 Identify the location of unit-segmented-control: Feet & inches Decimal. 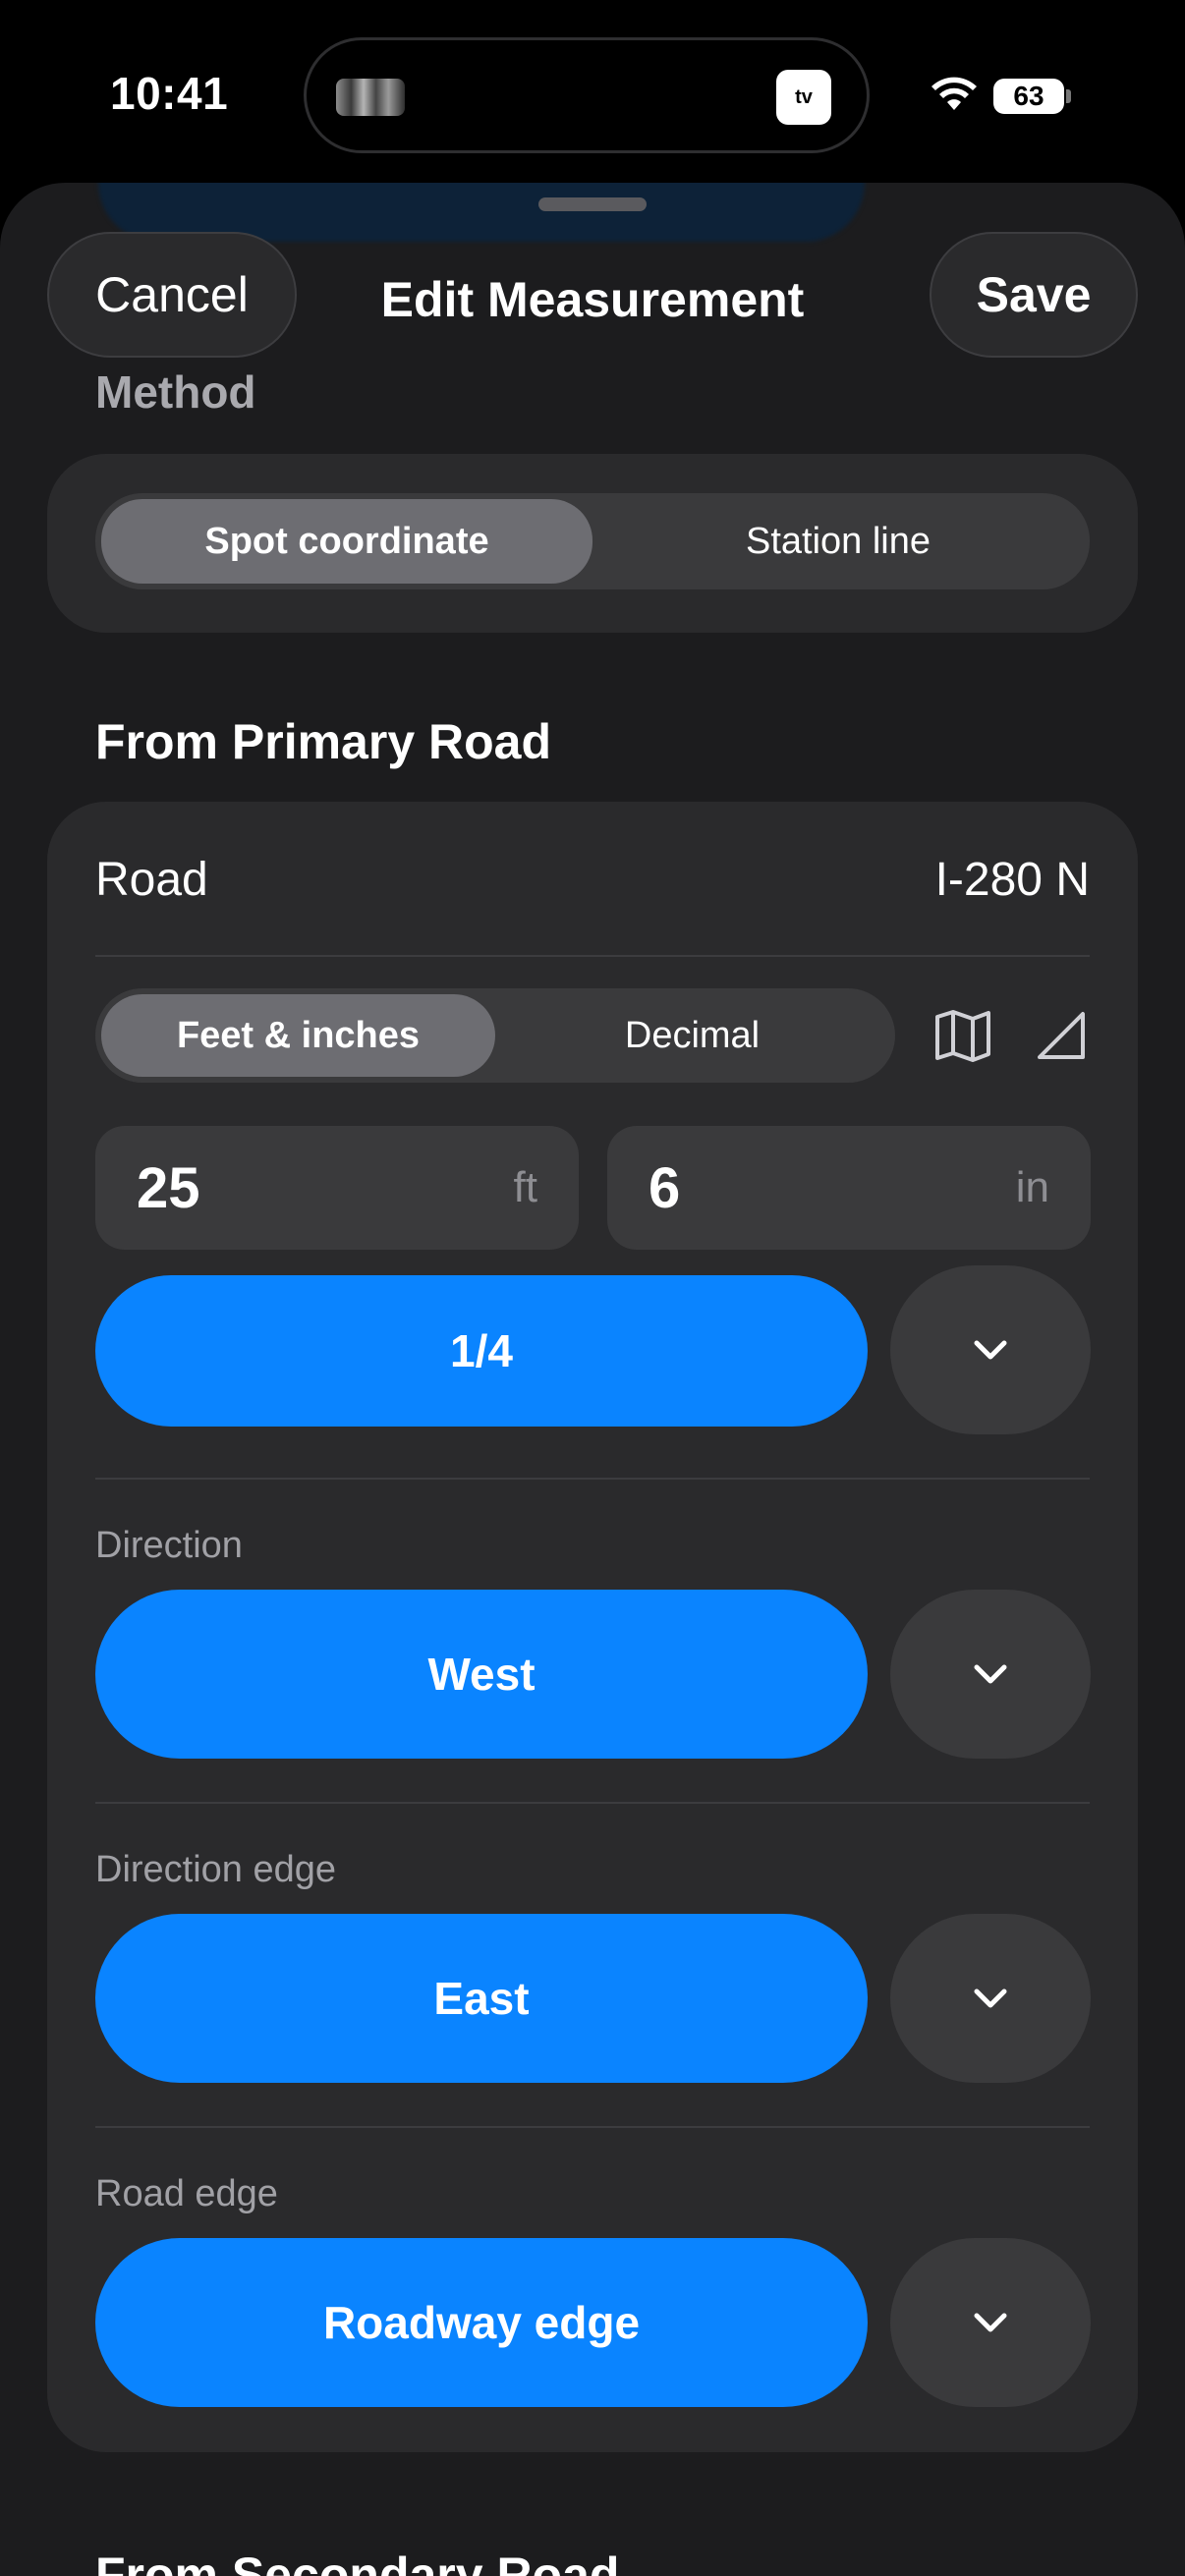
(495, 1035).